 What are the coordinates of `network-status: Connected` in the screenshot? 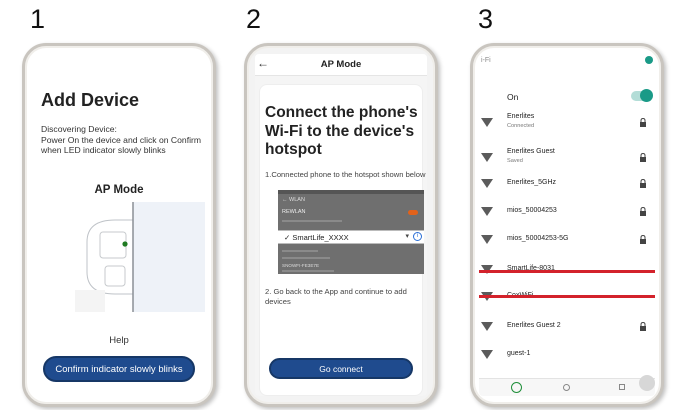 It's located at (521, 126).